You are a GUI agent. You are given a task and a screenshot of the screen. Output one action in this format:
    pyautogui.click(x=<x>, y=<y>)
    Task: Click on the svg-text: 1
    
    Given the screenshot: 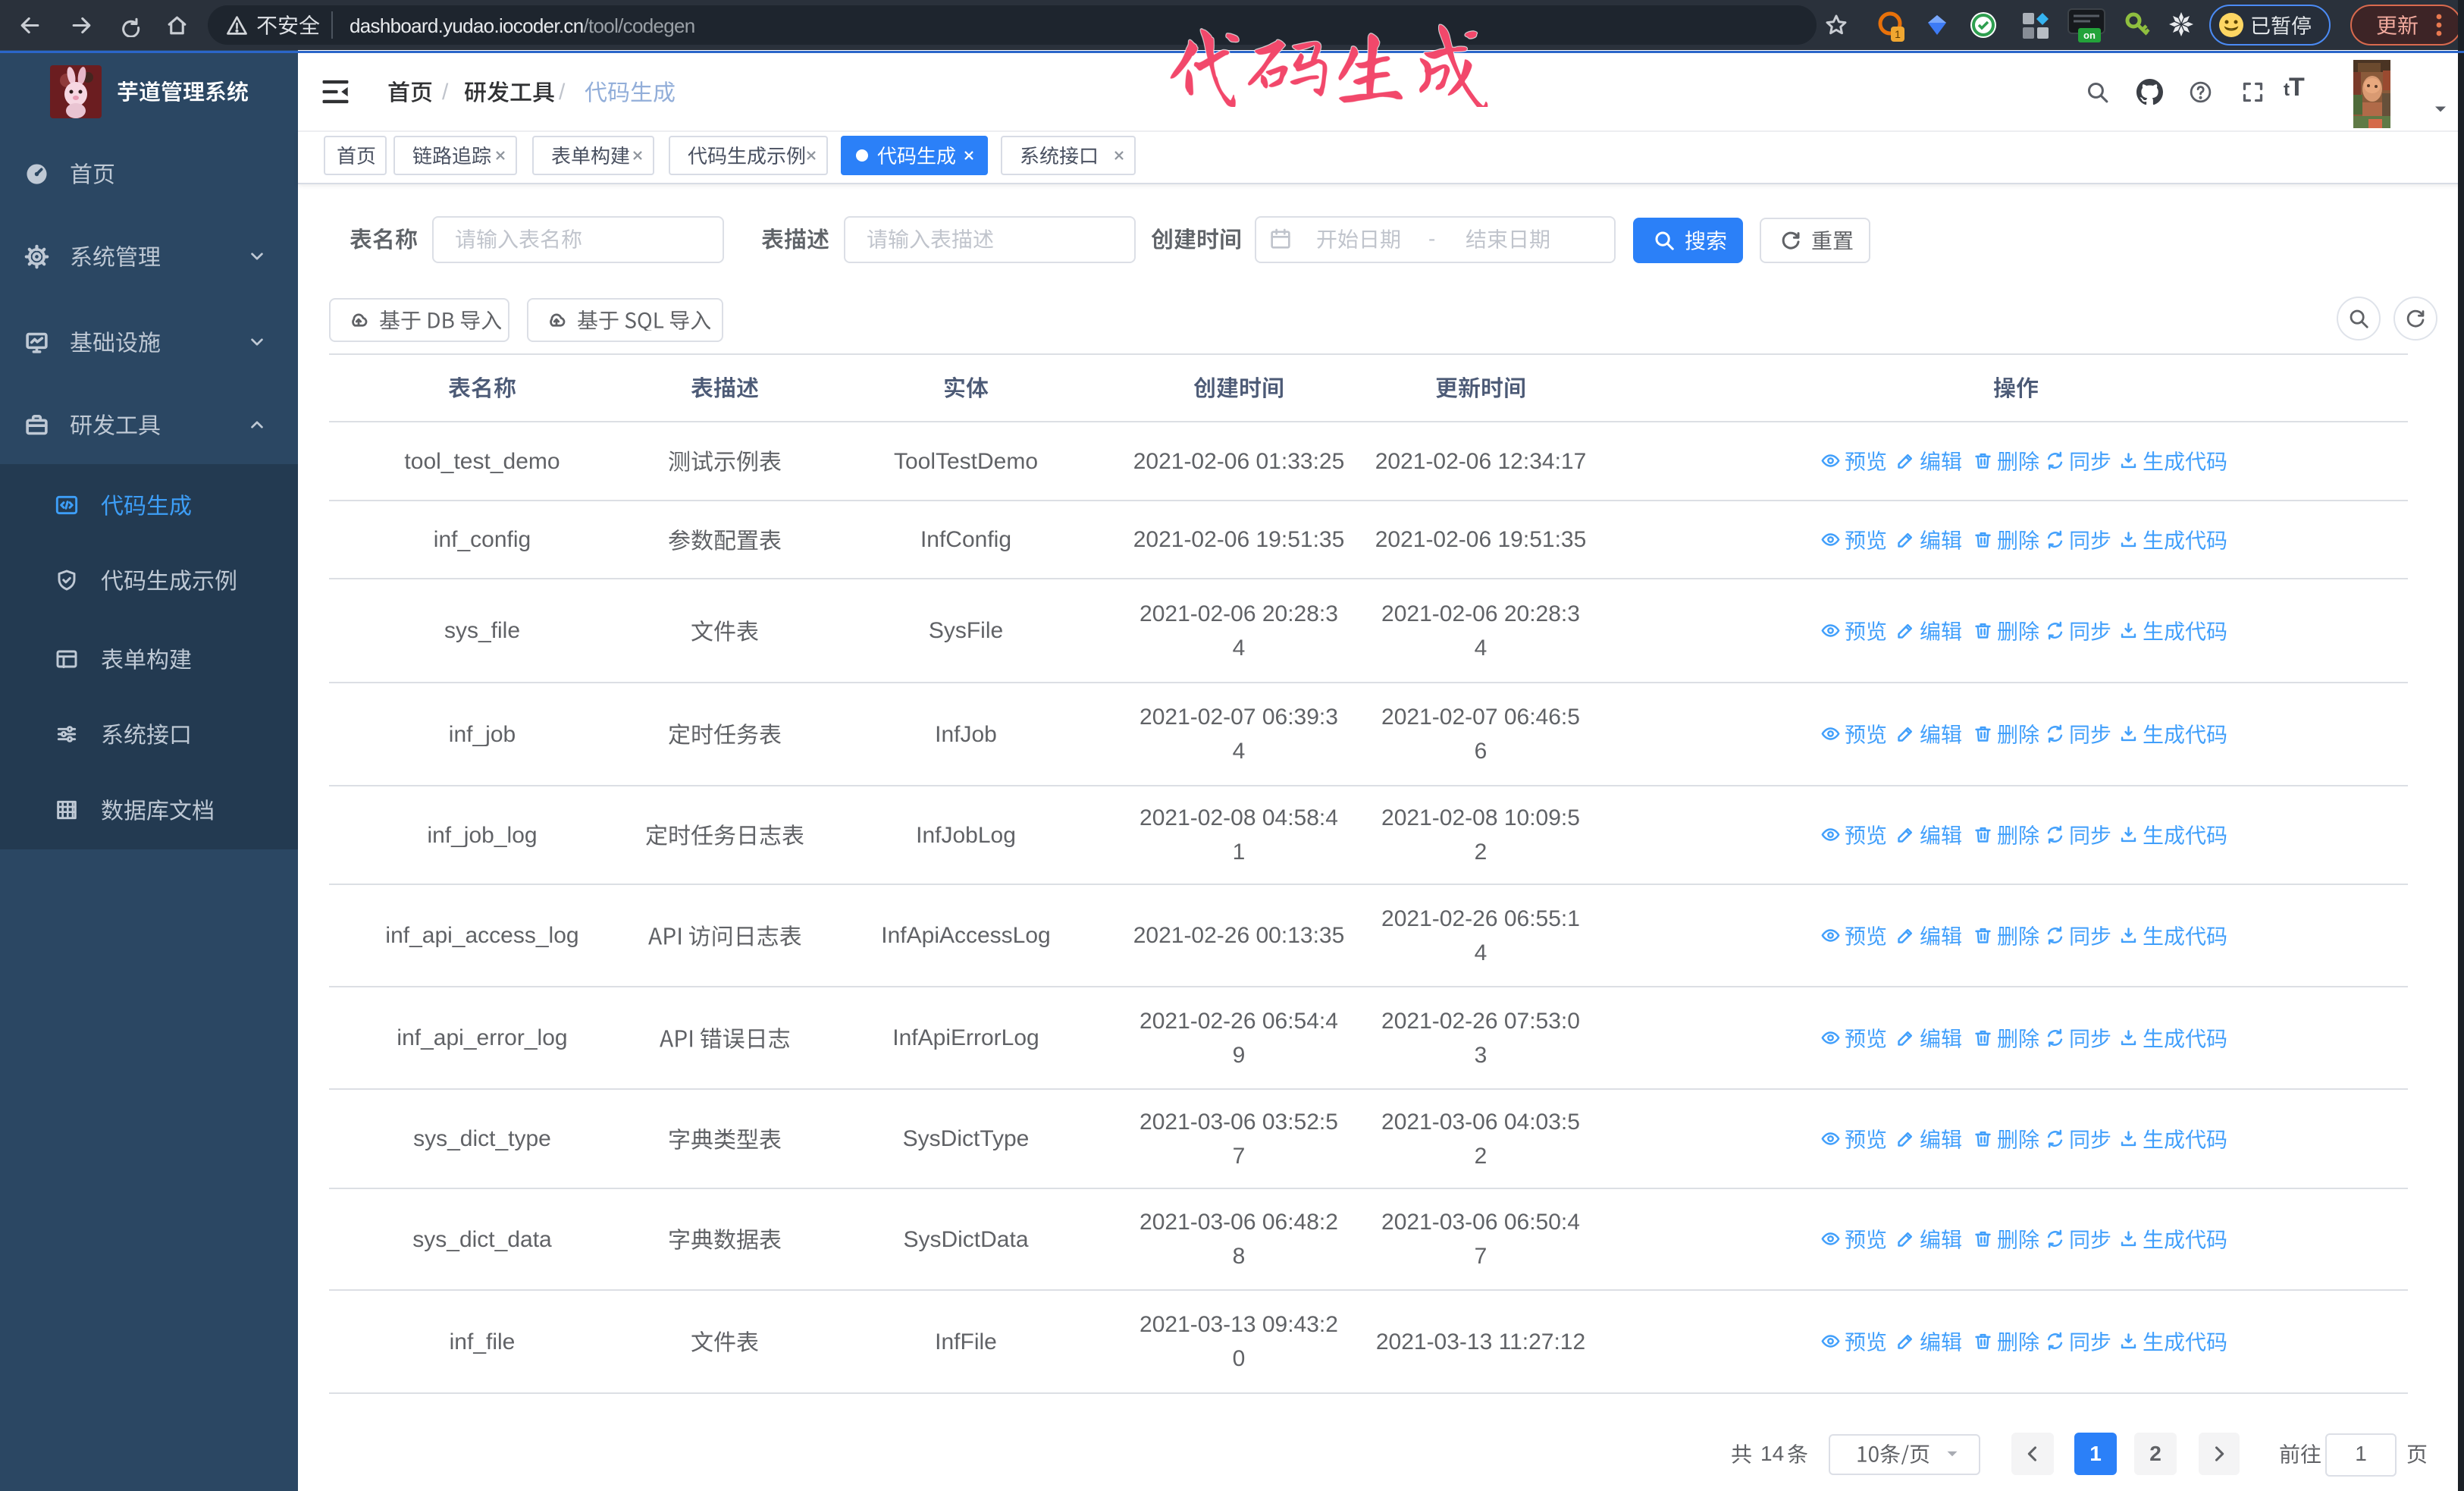 What is the action you would take?
    pyautogui.click(x=1898, y=34)
    